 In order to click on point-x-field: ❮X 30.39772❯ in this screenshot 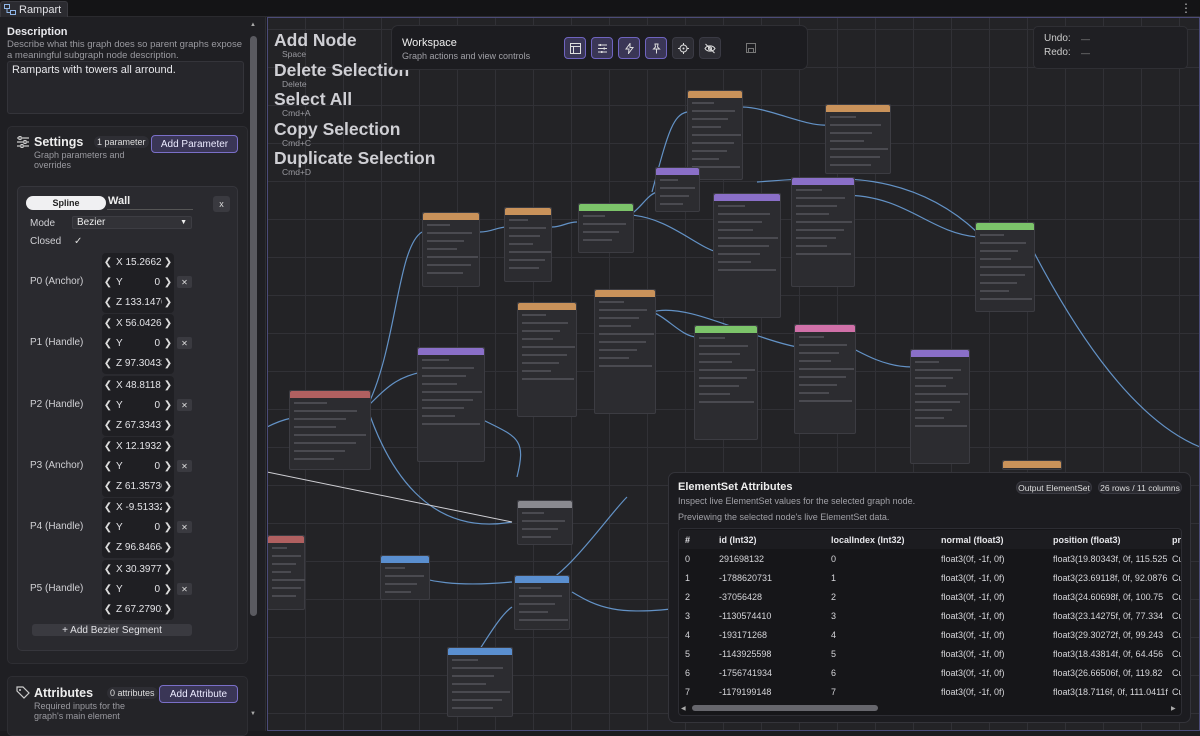, I will do `click(138, 569)`.